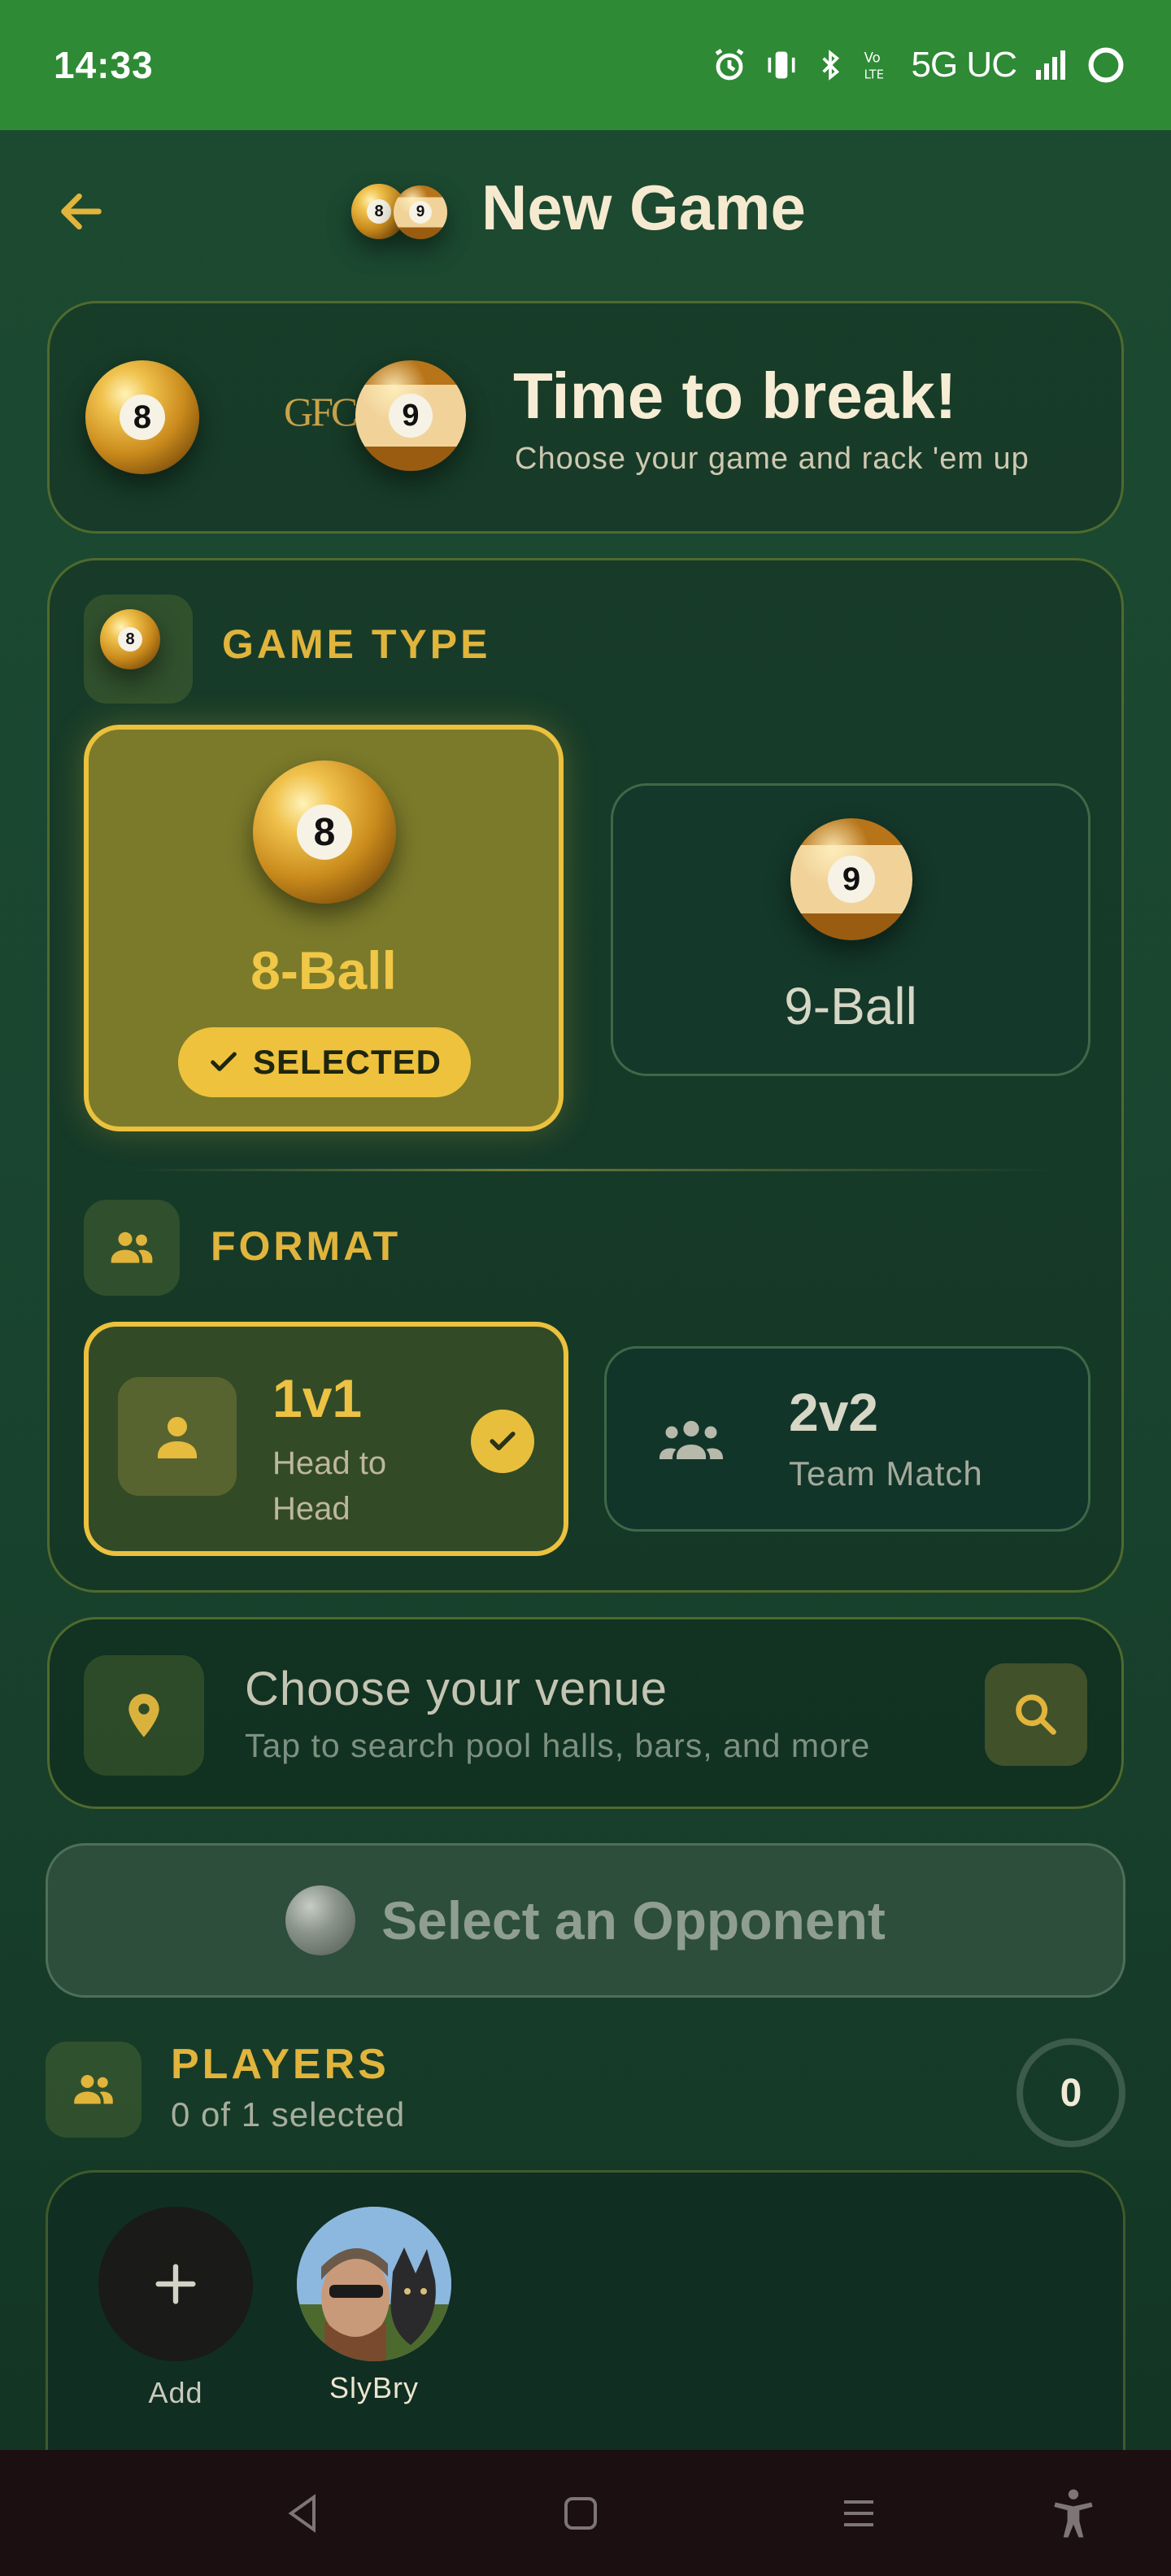 This screenshot has height=2576, width=1171. I want to click on format-title-1v1: 1v1, so click(317, 1398).